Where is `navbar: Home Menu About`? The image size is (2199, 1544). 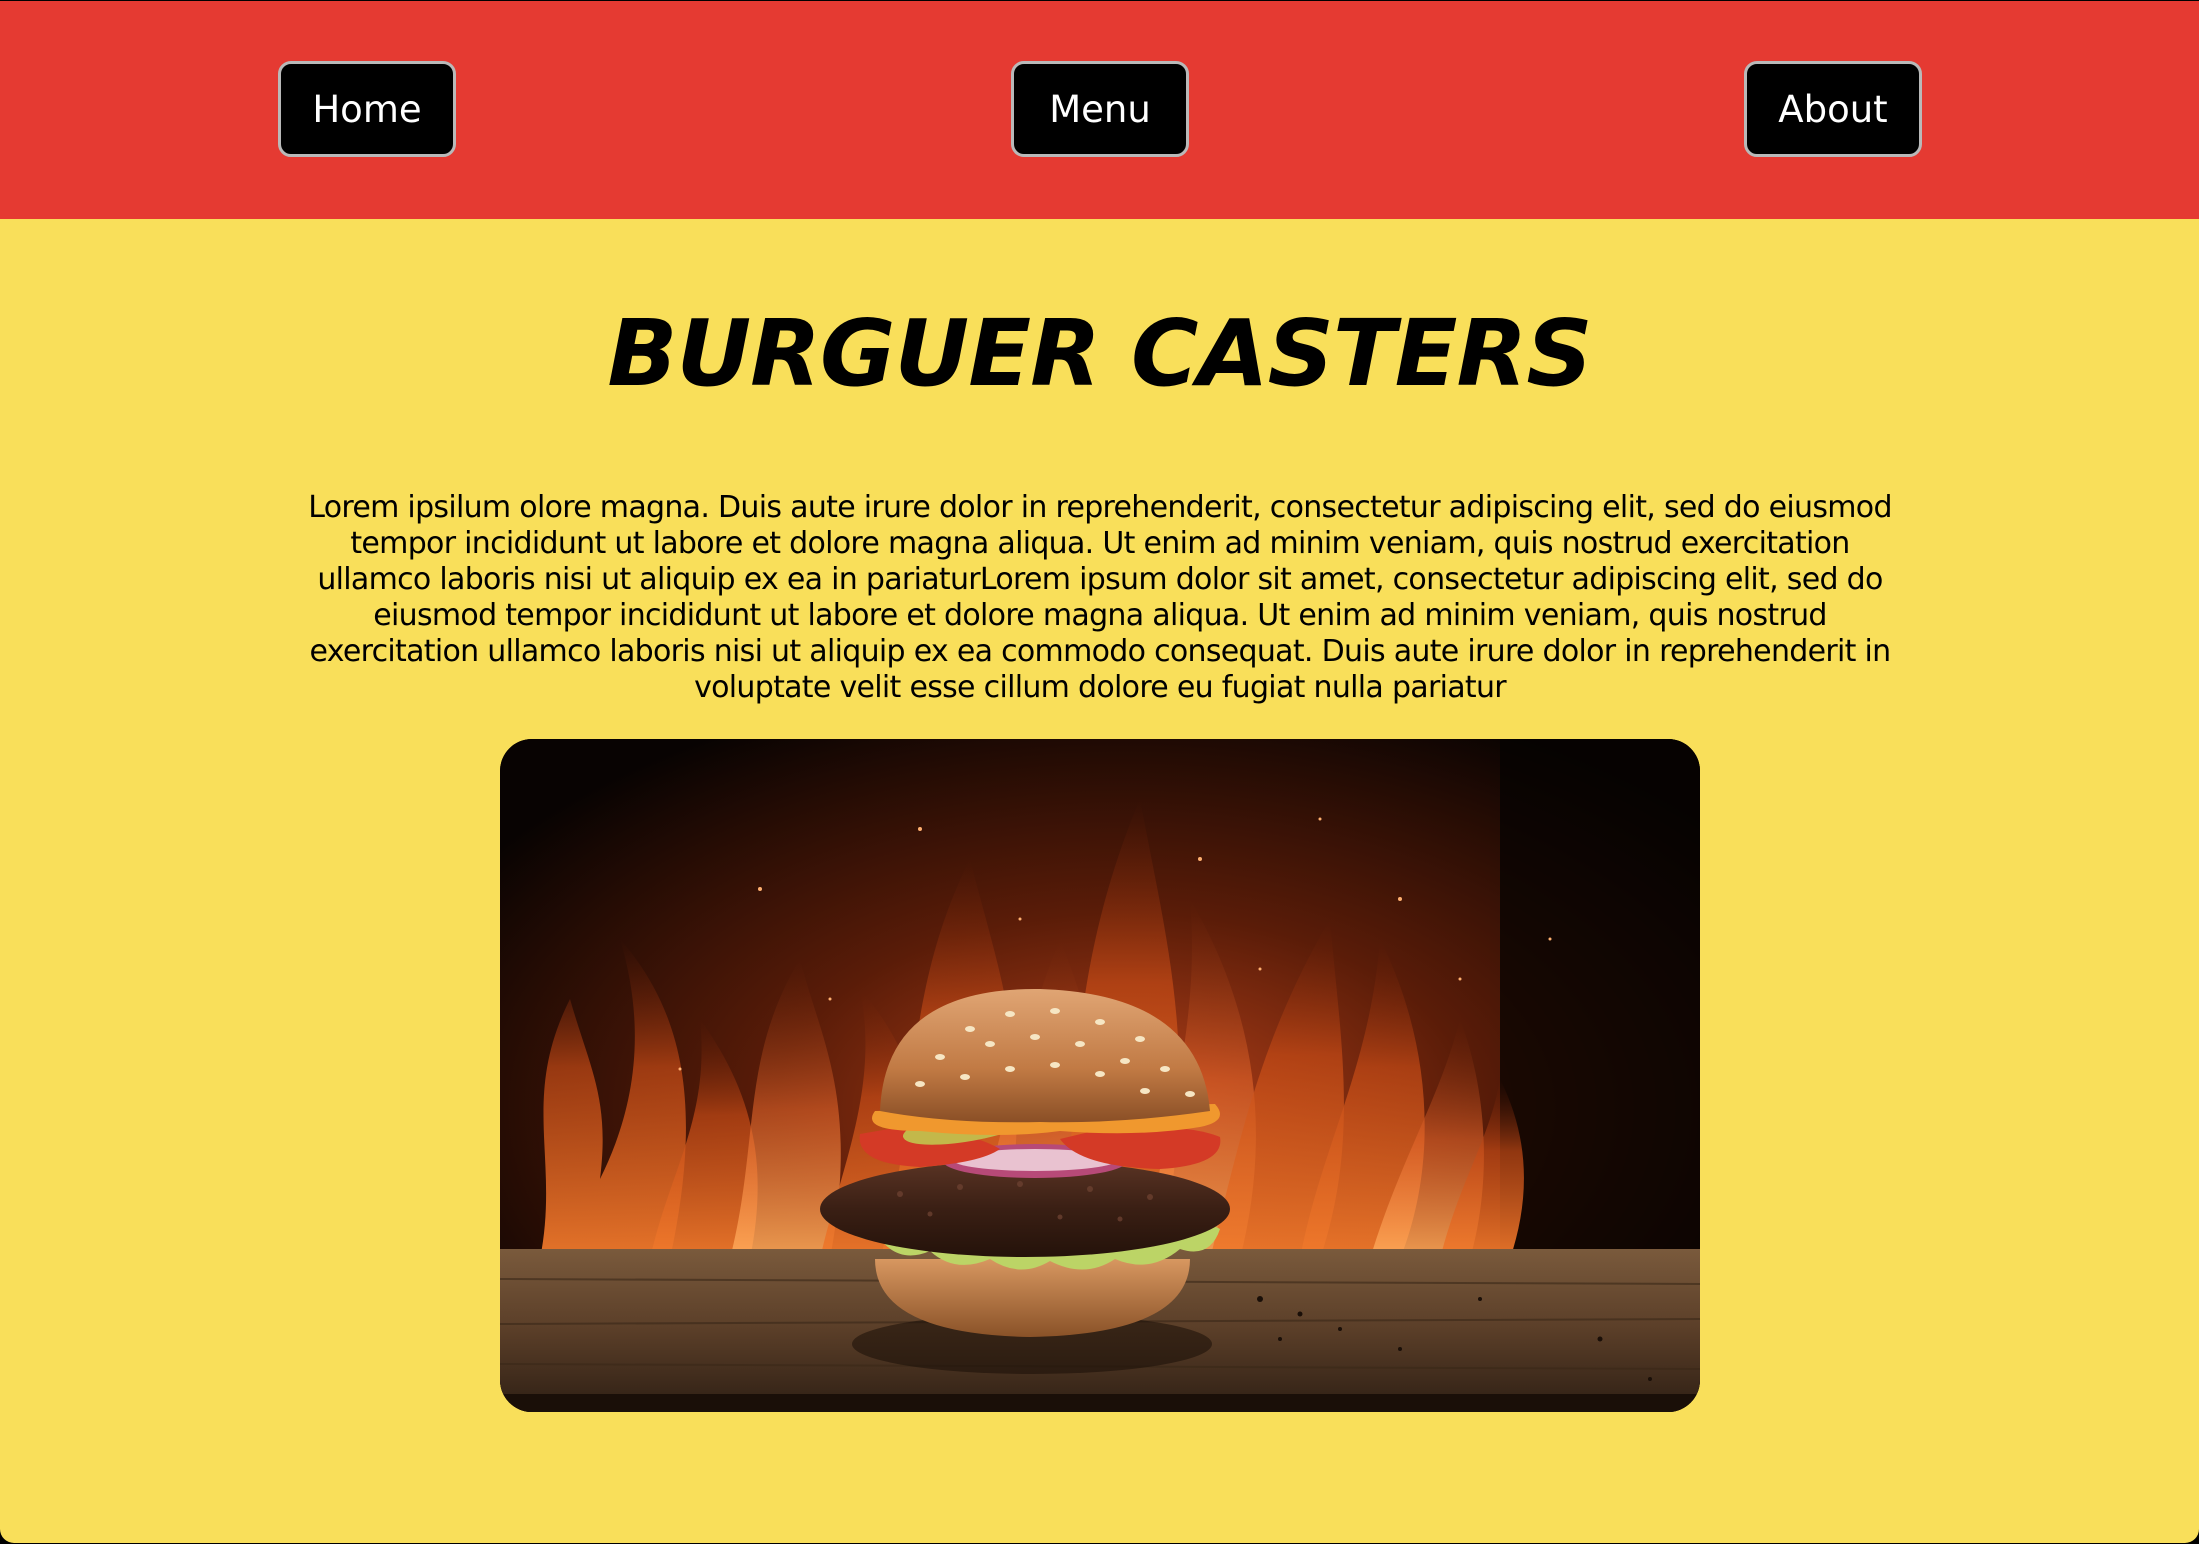
navbar: Home Menu About is located at coordinates (1099, 110).